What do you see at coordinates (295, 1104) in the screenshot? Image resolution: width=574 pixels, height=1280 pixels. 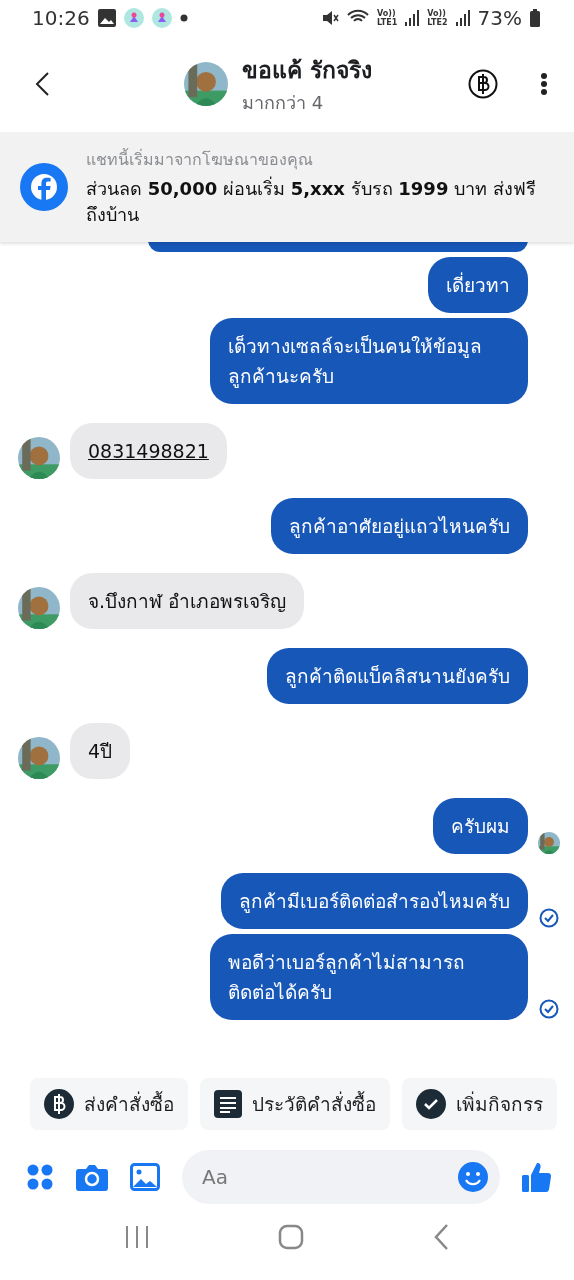 I see `quick-action-button: ประวัติคำสั่งซื้อ` at bounding box center [295, 1104].